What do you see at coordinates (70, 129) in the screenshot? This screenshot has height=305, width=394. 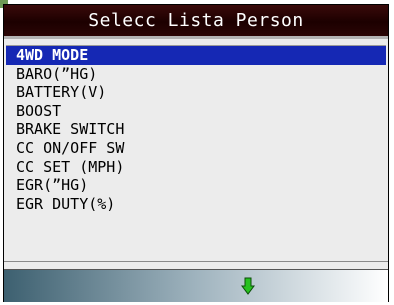 I see `list-item-label: BRAKE SWITCH` at bounding box center [70, 129].